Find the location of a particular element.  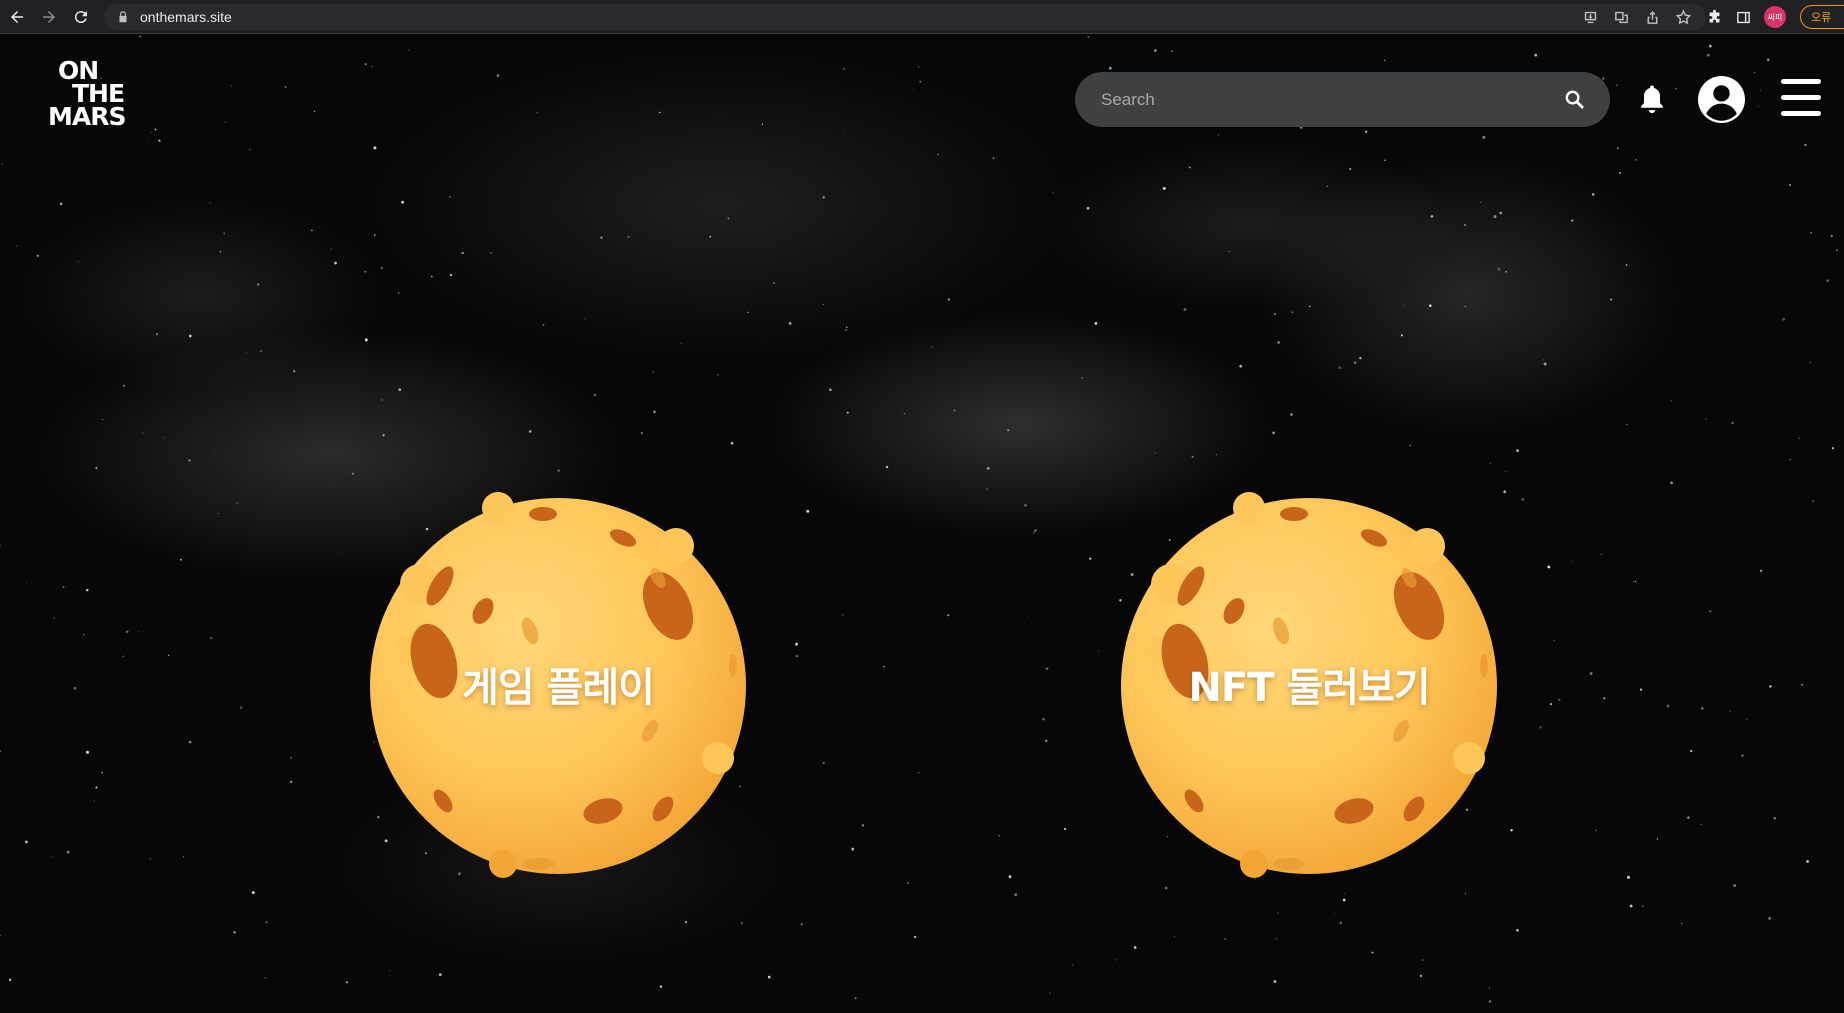

browser-toolbar: onthemars.site 싸피 오류 is located at coordinates (922, 17).